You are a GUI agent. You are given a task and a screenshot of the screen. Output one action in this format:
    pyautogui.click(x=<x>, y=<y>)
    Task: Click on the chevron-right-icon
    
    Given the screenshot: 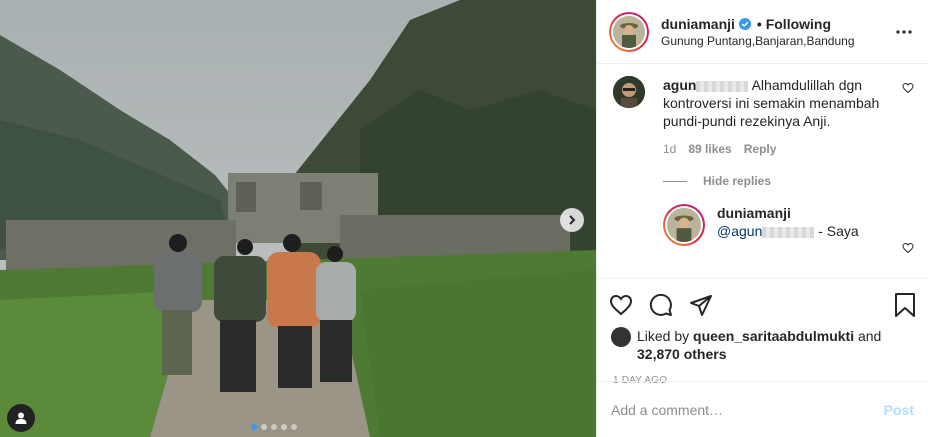 What is the action you would take?
    pyautogui.click(x=572, y=220)
    